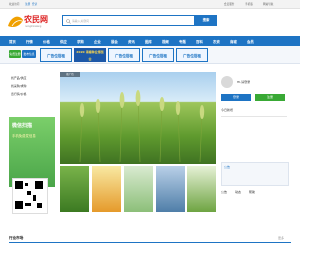 Image resolution: width=320 pixels, height=260 pixels. What do you see at coordinates (255, 174) in the screenshot?
I see `notice-box: 公告` at bounding box center [255, 174].